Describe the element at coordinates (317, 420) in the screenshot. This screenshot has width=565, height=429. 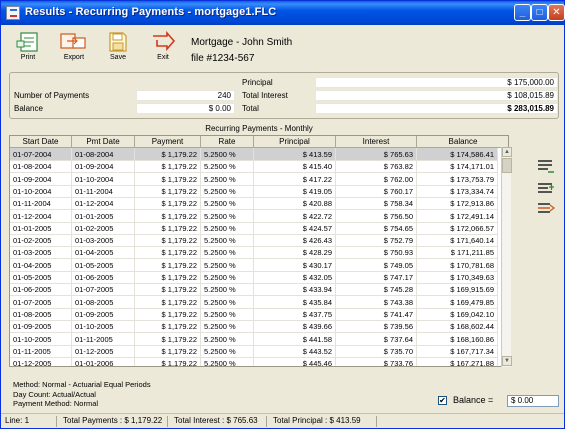
I see `status-total-principal: Total Principal : $ 413.59` at that location.